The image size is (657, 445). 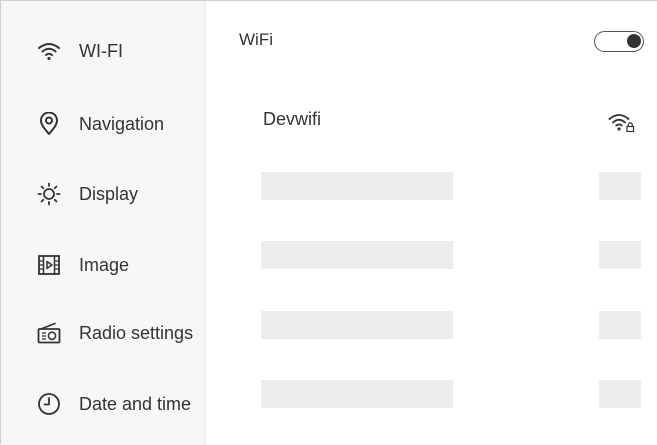 What do you see at coordinates (49, 333) in the screenshot?
I see `radio-icon` at bounding box center [49, 333].